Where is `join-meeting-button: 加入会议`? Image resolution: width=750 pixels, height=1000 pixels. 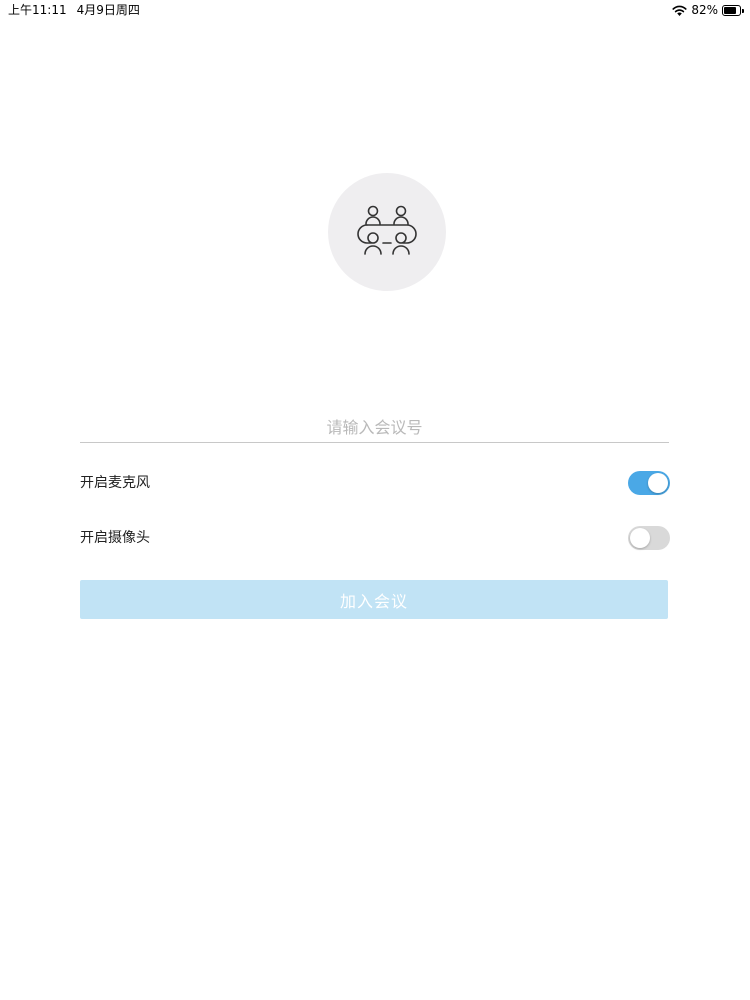 join-meeting-button: 加入会议 is located at coordinates (374, 599).